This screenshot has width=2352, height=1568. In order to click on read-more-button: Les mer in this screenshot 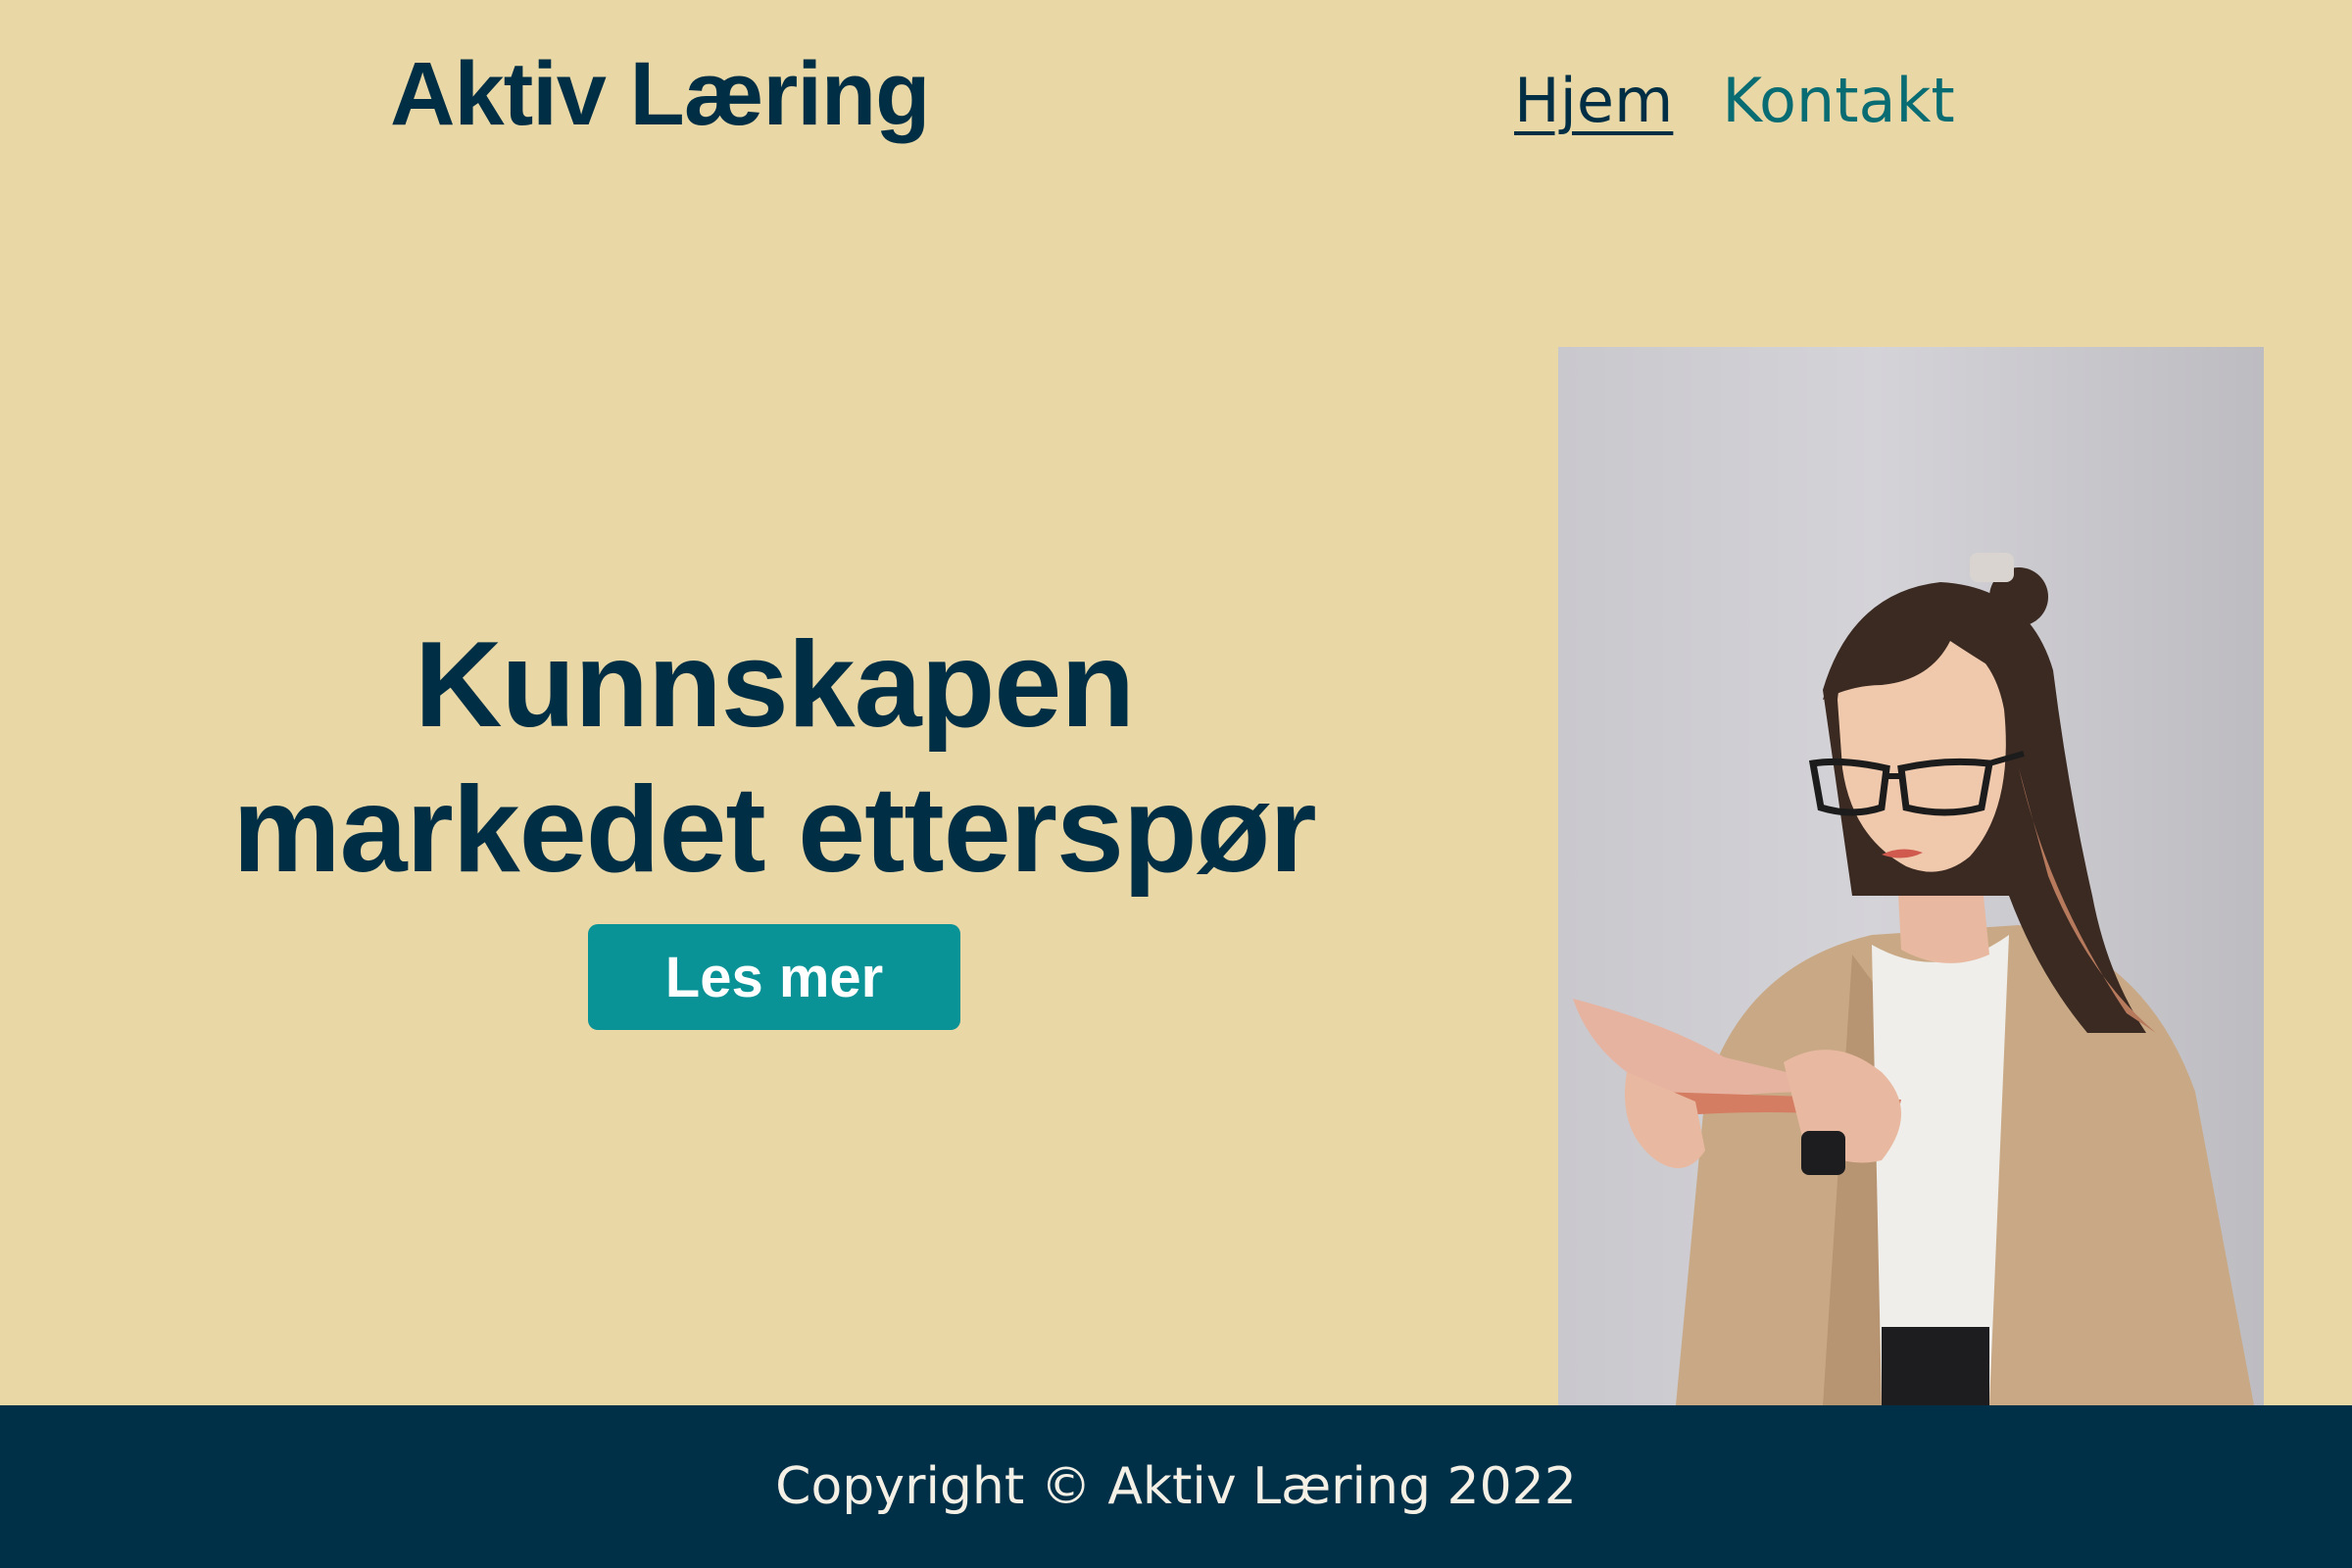, I will do `click(774, 977)`.